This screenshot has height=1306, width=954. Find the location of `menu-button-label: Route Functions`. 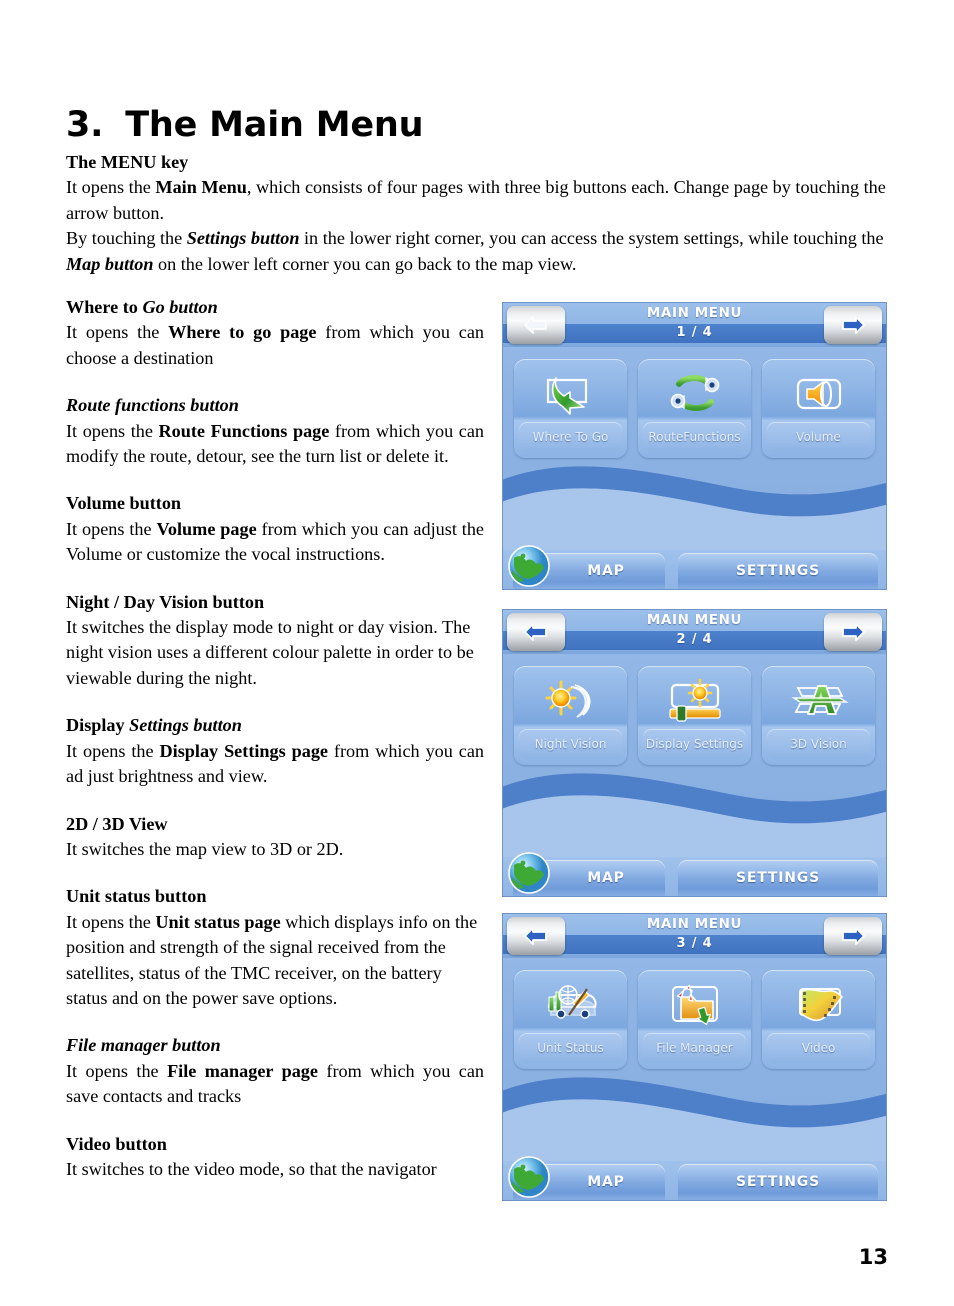

menu-button-label: Route Functions is located at coordinates (694, 437).